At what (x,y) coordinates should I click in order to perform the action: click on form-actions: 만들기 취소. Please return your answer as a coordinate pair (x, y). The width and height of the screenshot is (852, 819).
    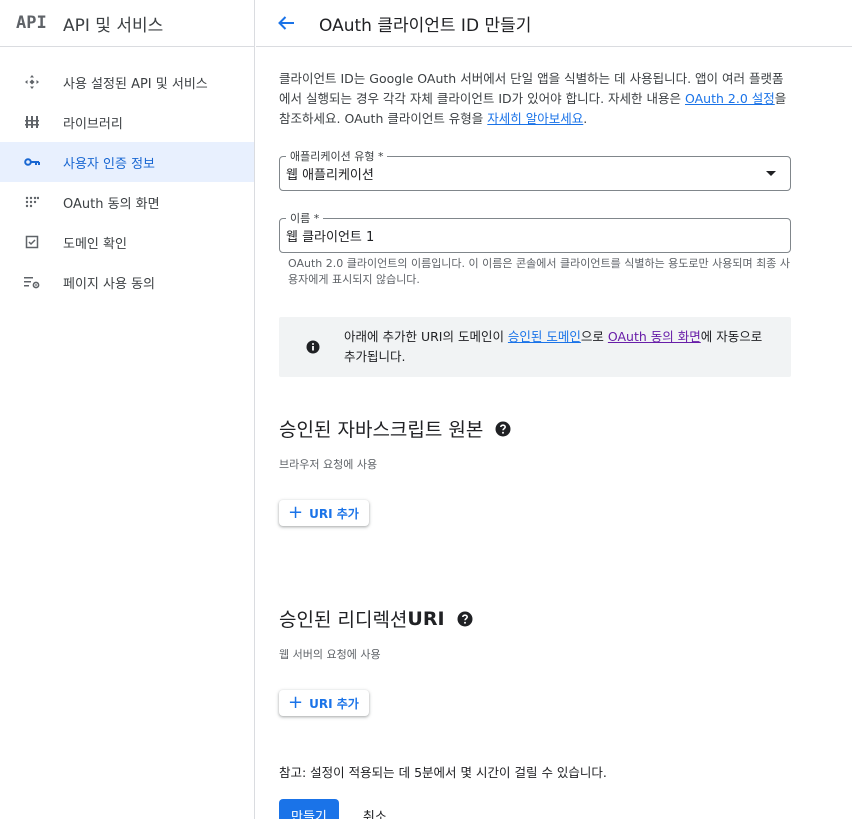
    Looking at the image, I should click on (535, 809).